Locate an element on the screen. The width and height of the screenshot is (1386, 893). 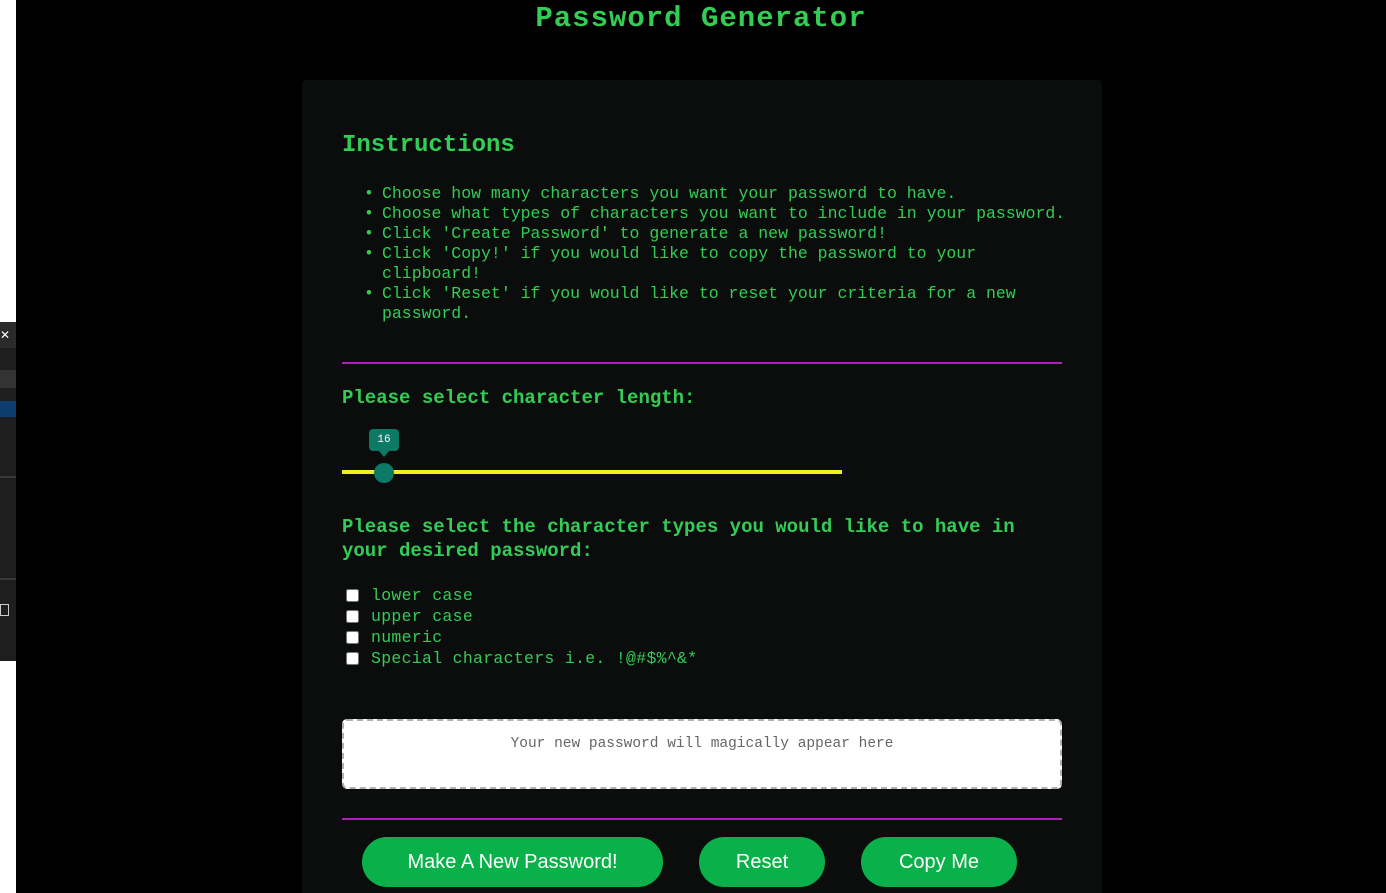
checkbox-row-upper-case: upper case is located at coordinates (519, 616).